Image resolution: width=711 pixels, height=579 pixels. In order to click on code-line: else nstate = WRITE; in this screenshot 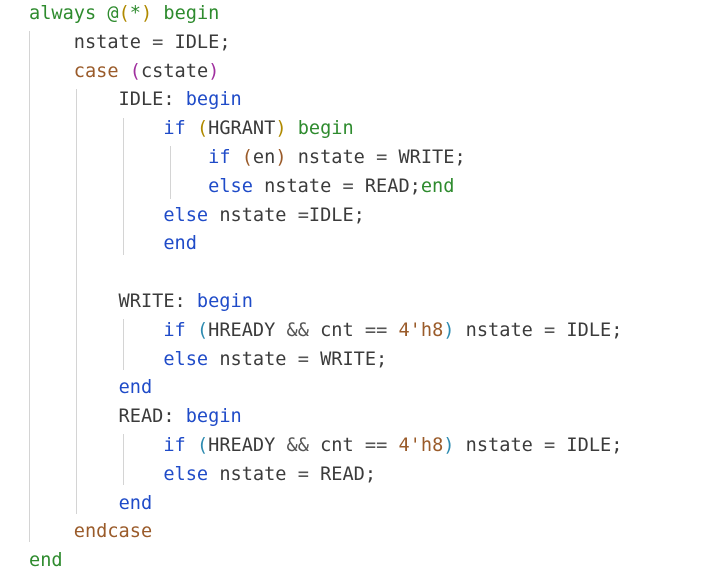, I will do `click(208, 360)`.